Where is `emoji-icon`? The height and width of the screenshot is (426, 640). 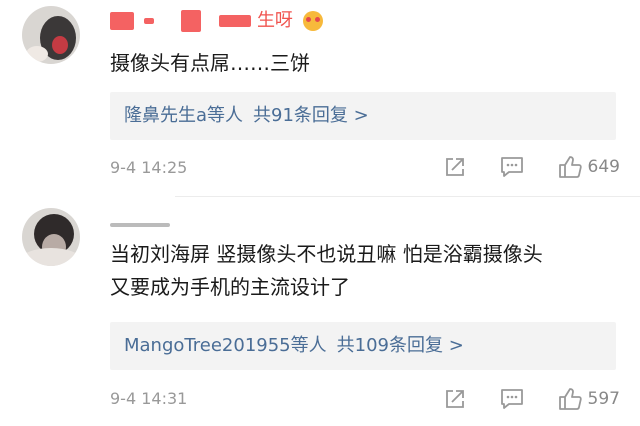 emoji-icon is located at coordinates (312, 21).